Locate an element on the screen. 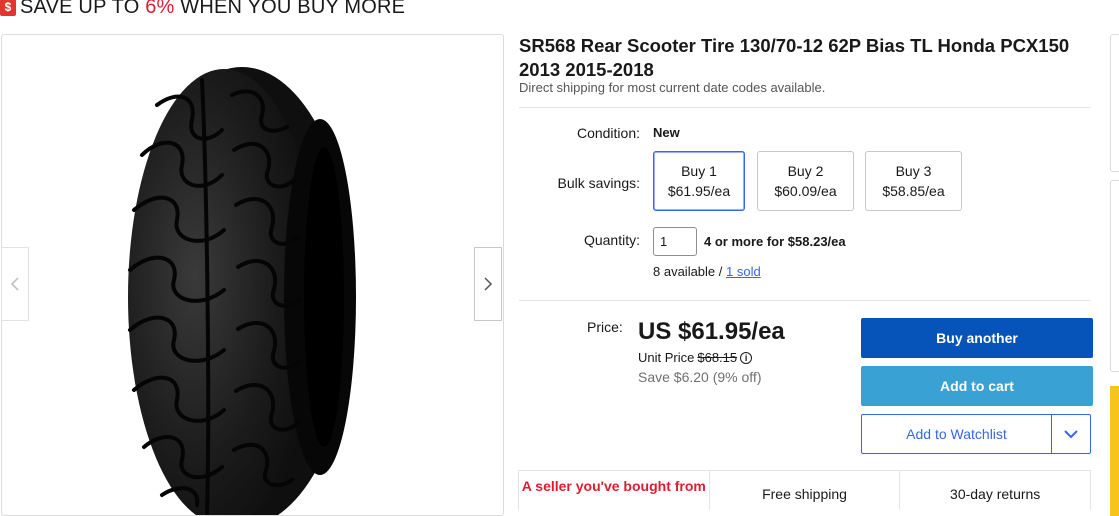  condition-label: Condition: is located at coordinates (608, 133).